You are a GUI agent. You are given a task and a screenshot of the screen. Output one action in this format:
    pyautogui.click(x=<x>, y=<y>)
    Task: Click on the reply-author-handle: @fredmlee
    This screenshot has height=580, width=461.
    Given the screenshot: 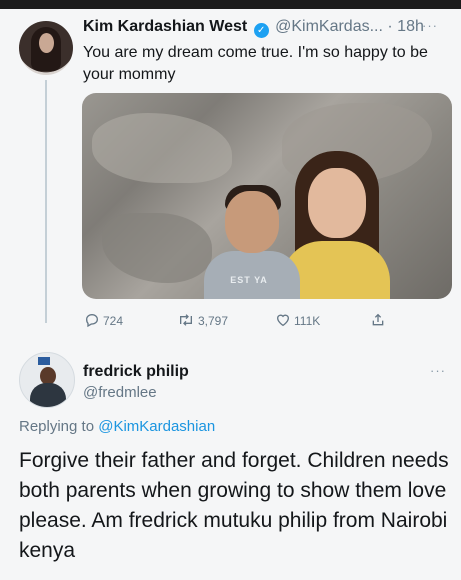 What is the action you would take?
    pyautogui.click(x=120, y=392)
    